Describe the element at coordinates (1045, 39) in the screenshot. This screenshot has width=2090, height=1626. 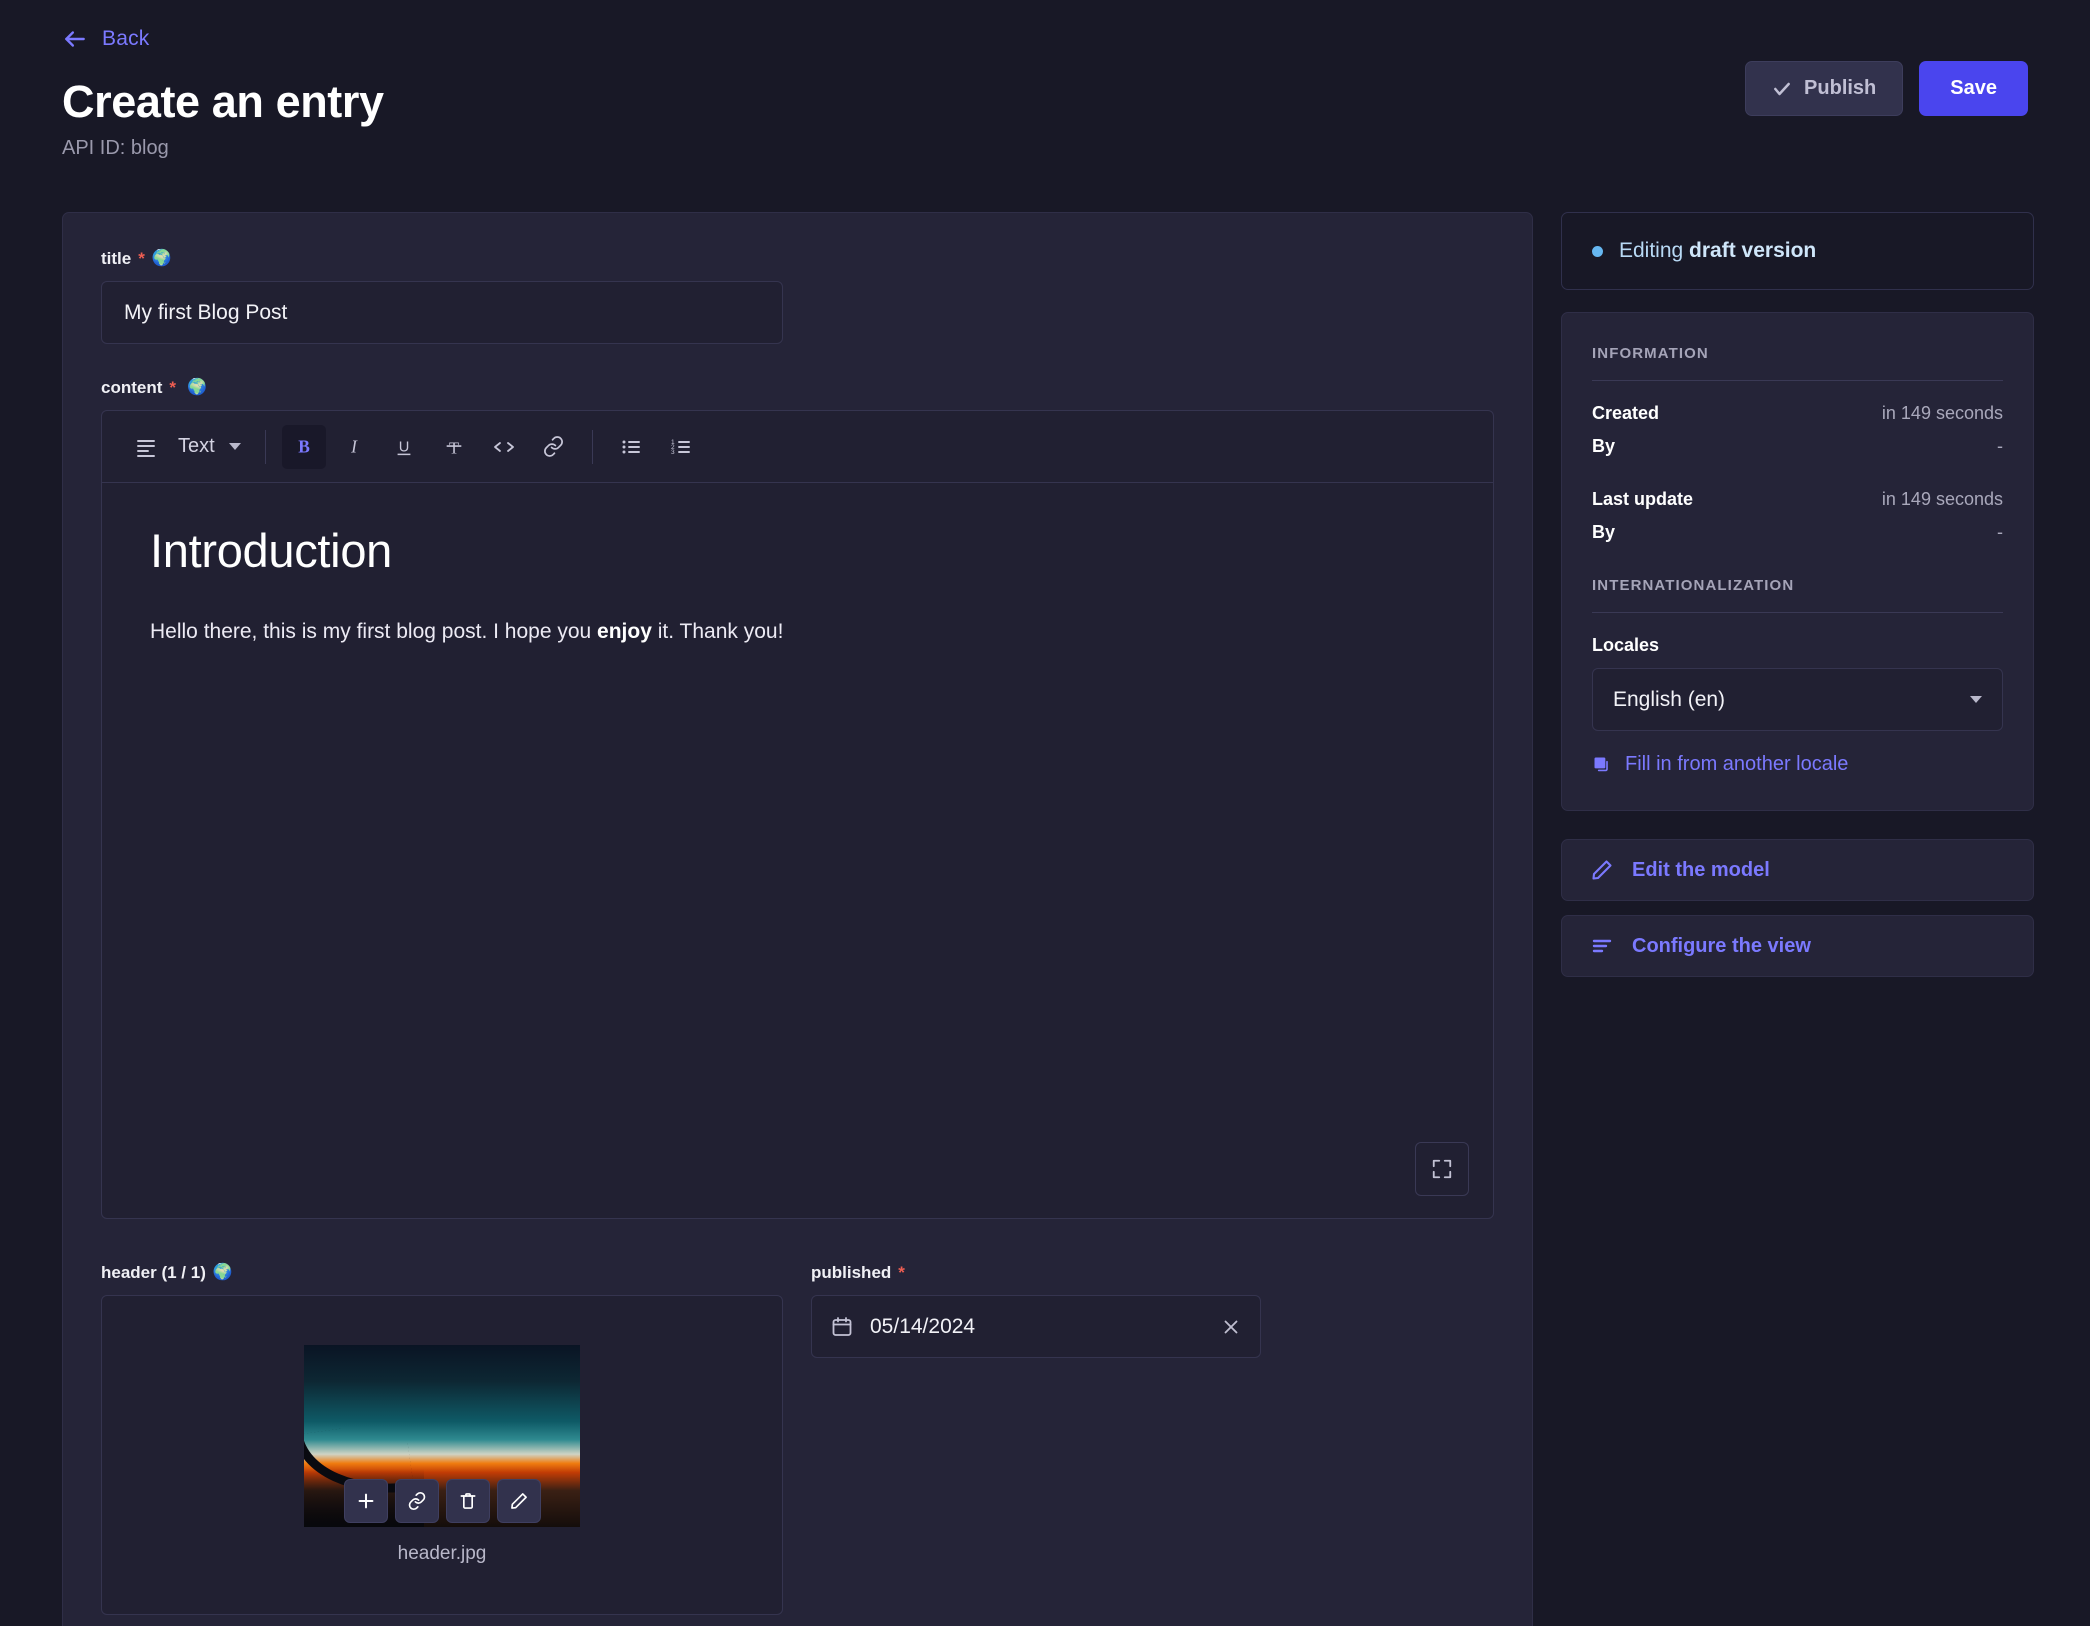
I see `back-link: Back` at that location.